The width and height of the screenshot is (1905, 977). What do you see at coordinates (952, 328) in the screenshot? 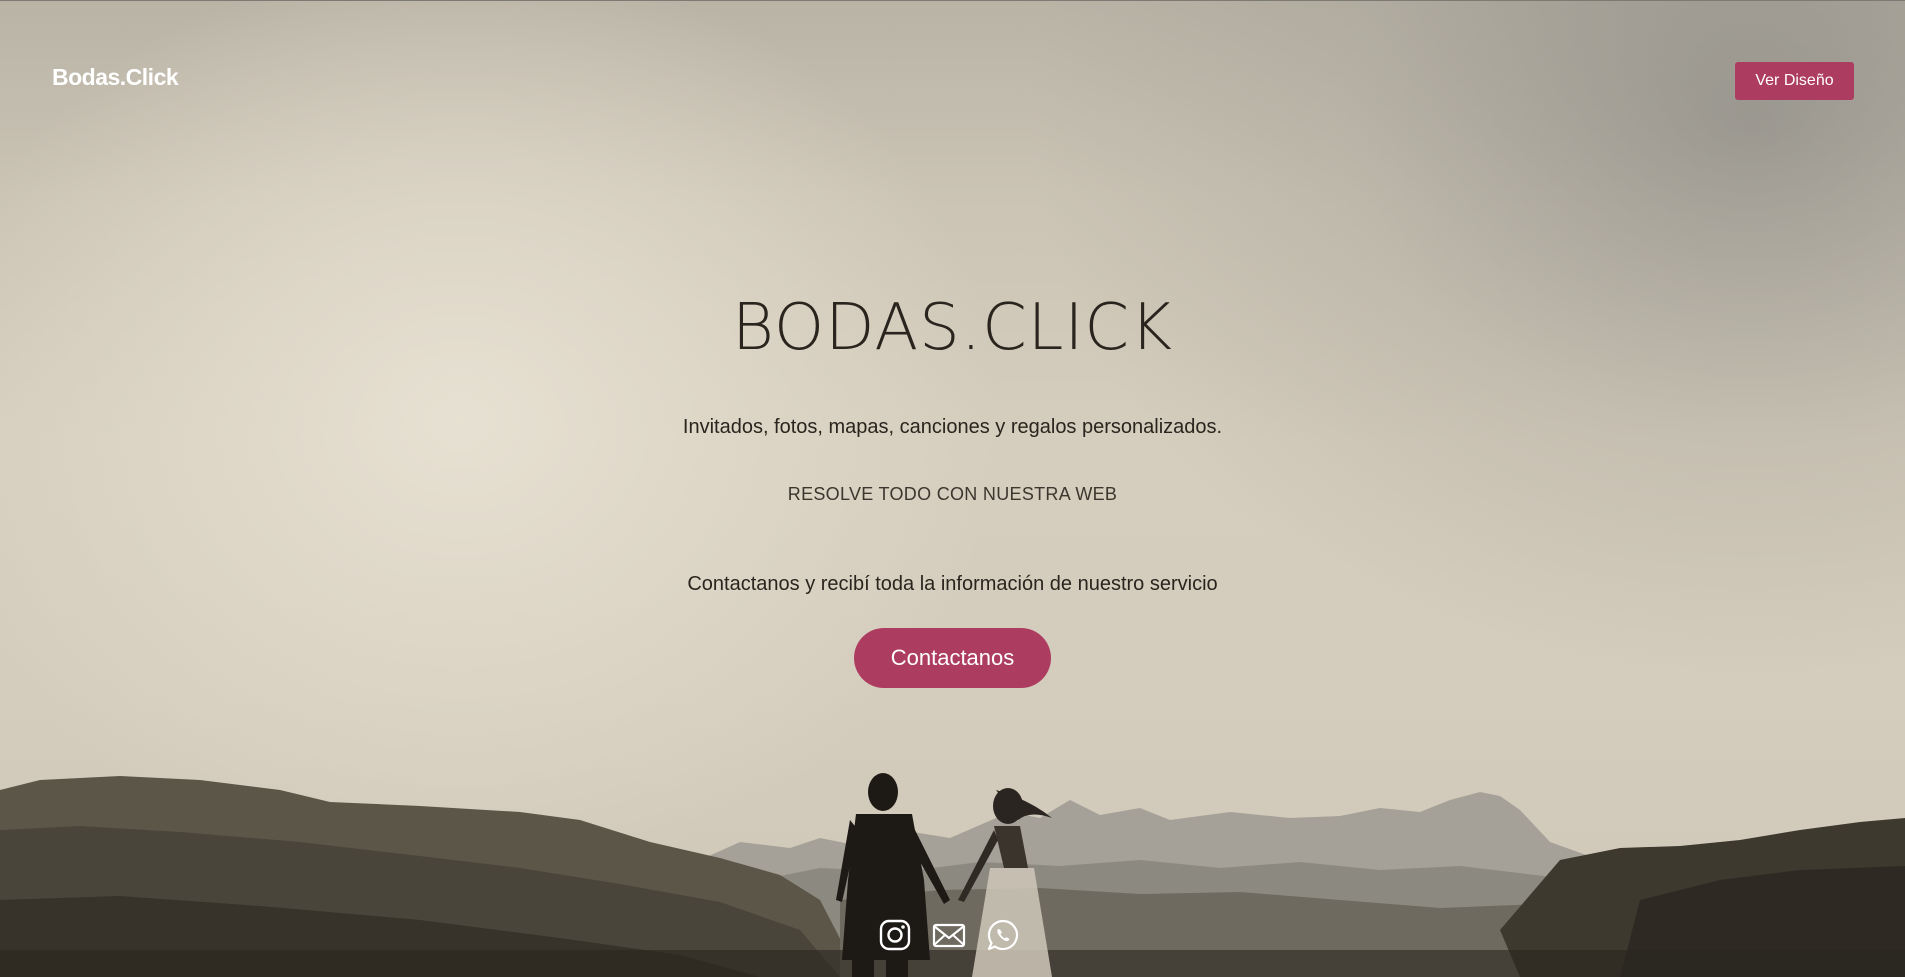
I see `hero-title: BODAS.CLICK` at bounding box center [952, 328].